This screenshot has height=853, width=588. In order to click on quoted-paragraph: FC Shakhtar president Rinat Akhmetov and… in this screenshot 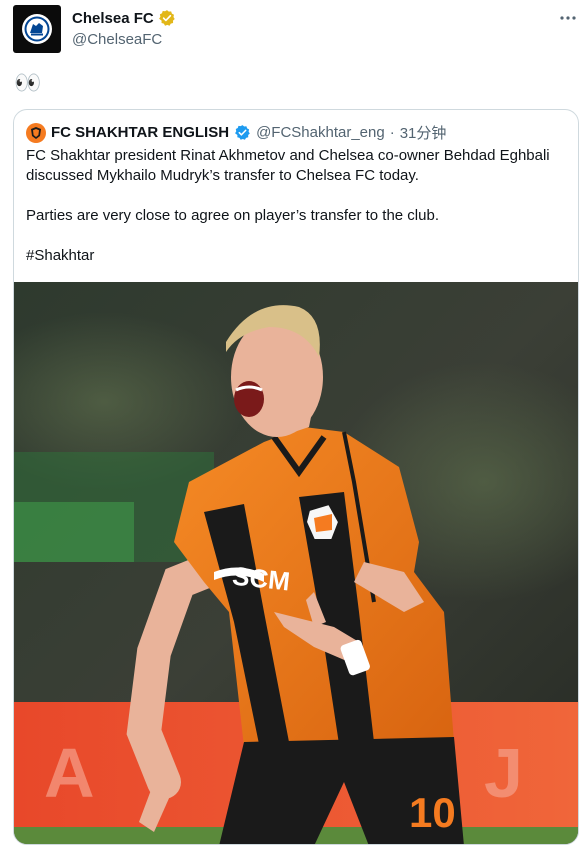, I will do `click(288, 165)`.